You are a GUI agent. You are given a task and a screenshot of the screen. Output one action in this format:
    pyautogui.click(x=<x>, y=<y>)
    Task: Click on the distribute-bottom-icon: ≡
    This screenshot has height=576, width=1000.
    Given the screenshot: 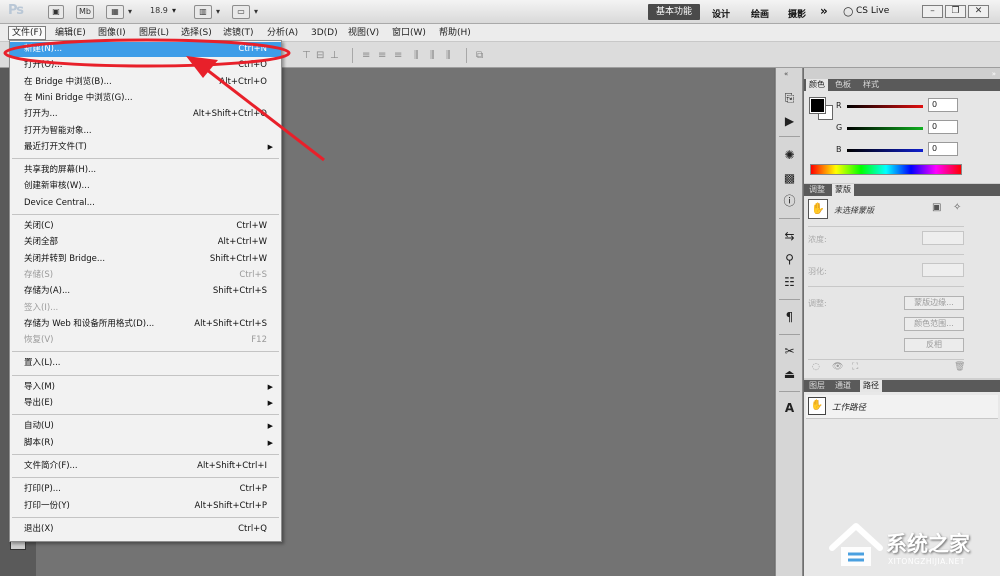 What is the action you would take?
    pyautogui.click(x=398, y=55)
    